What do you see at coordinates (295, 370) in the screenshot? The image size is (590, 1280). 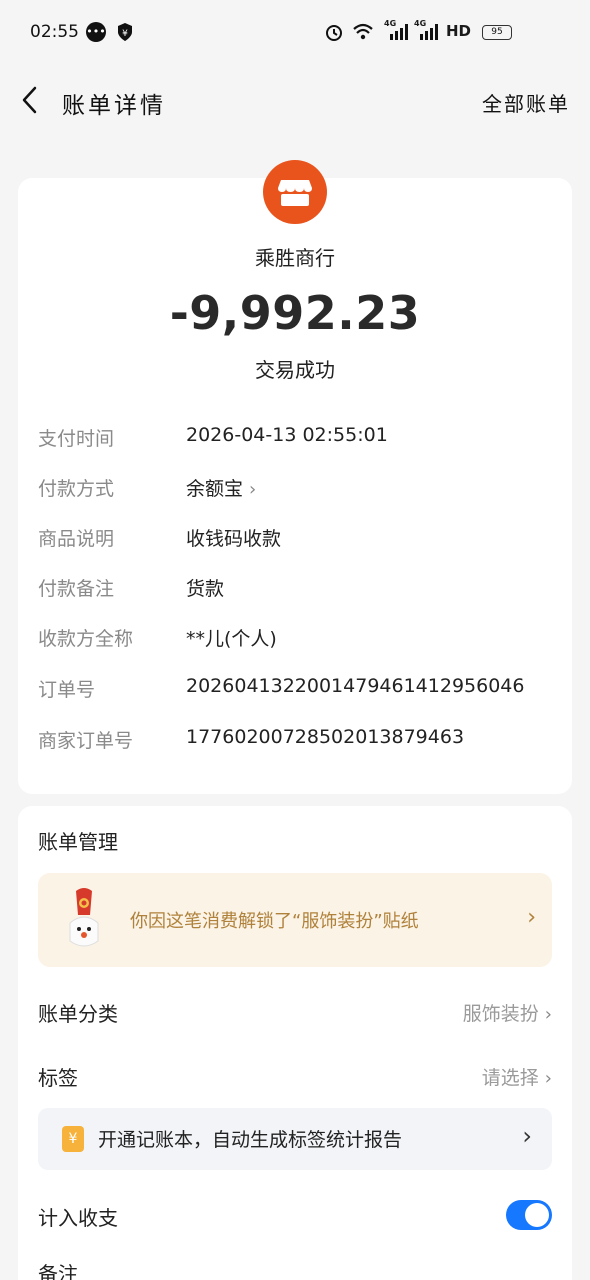 I see `transaction-status: 交易成功` at bounding box center [295, 370].